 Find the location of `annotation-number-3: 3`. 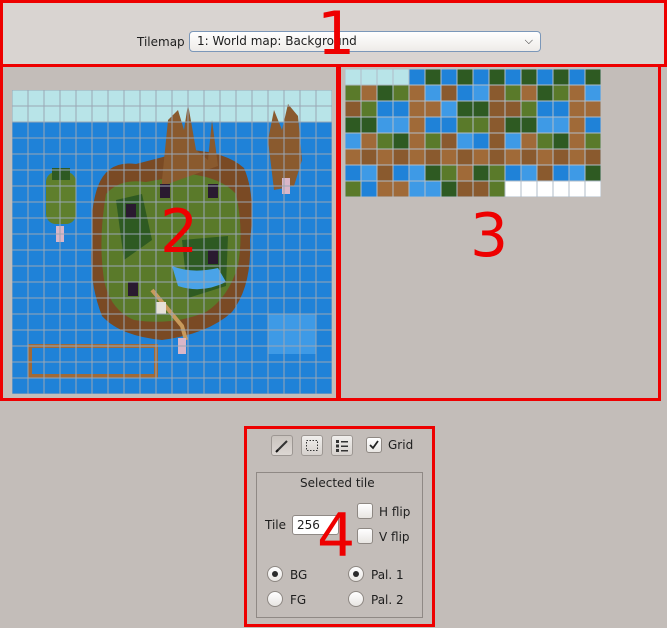

annotation-number-3: 3 is located at coordinates (489, 236).